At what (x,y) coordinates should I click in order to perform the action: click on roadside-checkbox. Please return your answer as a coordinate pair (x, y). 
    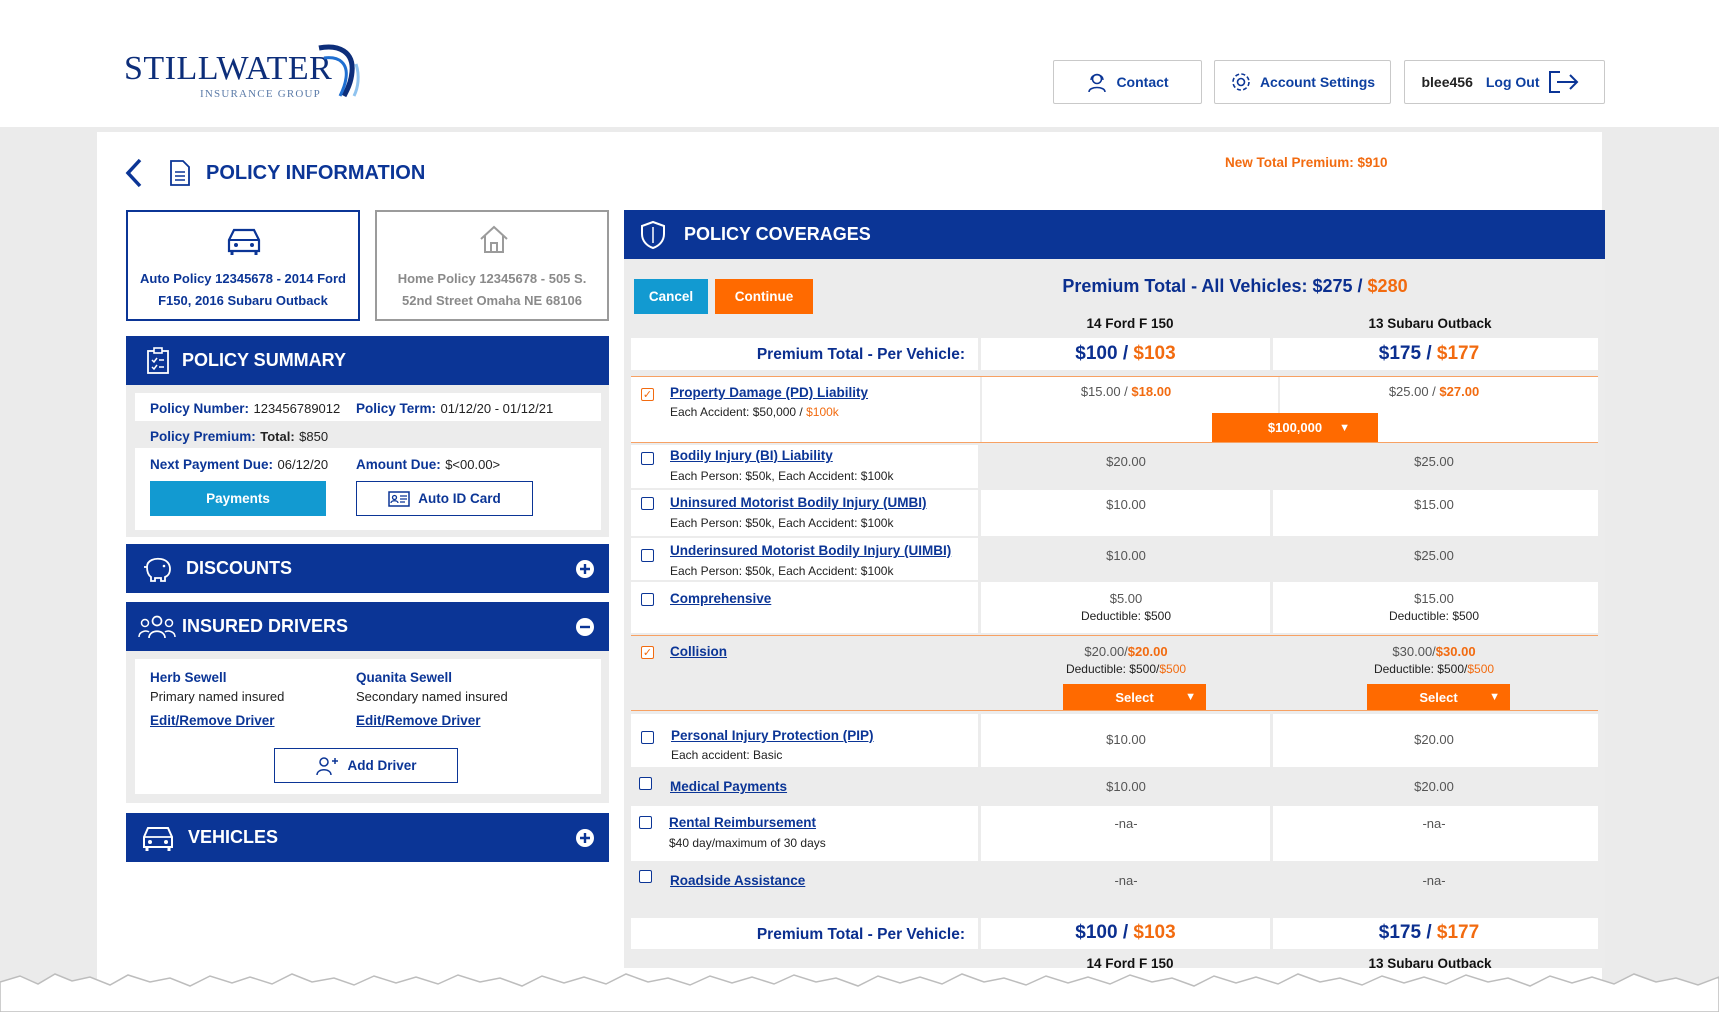
    Looking at the image, I should click on (645, 876).